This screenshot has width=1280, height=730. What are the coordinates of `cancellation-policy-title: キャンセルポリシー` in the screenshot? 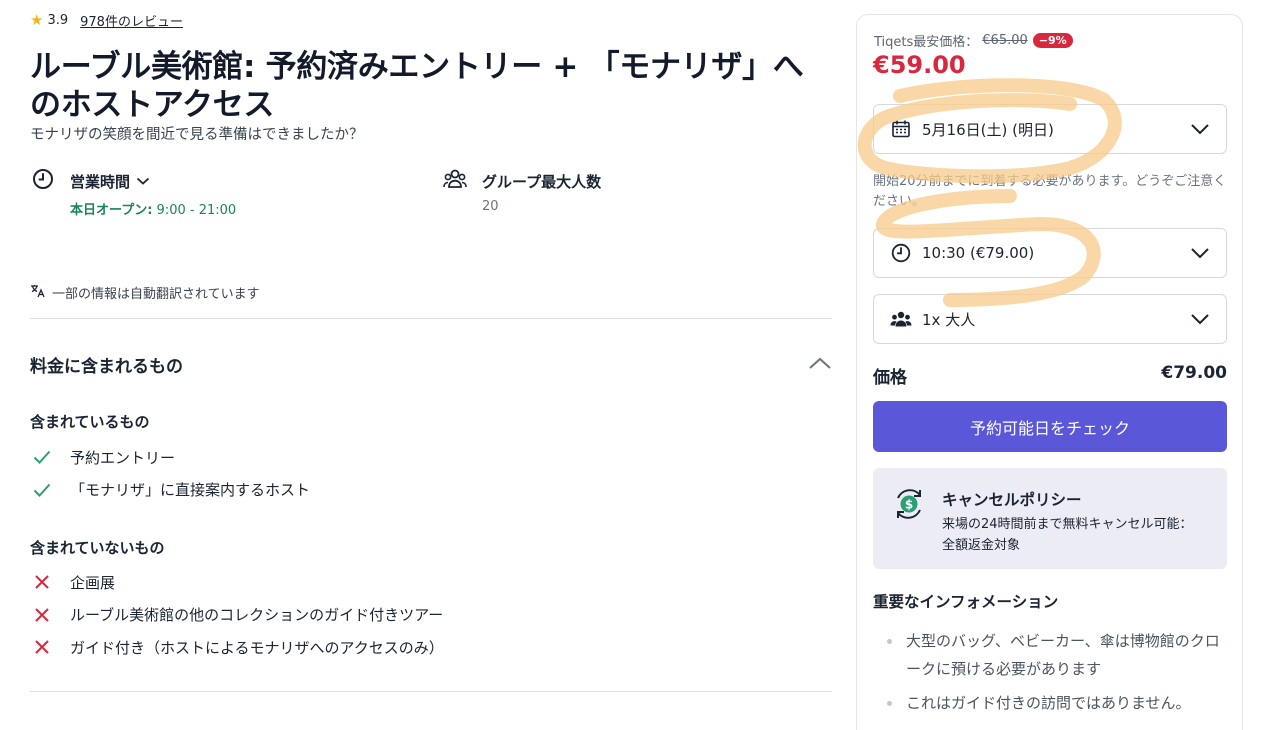 It's located at (1012, 500).